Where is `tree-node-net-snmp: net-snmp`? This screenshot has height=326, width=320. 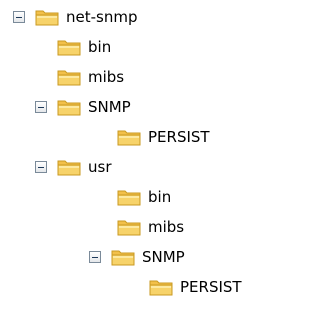 tree-node-net-snmp: net-snmp is located at coordinates (75, 17).